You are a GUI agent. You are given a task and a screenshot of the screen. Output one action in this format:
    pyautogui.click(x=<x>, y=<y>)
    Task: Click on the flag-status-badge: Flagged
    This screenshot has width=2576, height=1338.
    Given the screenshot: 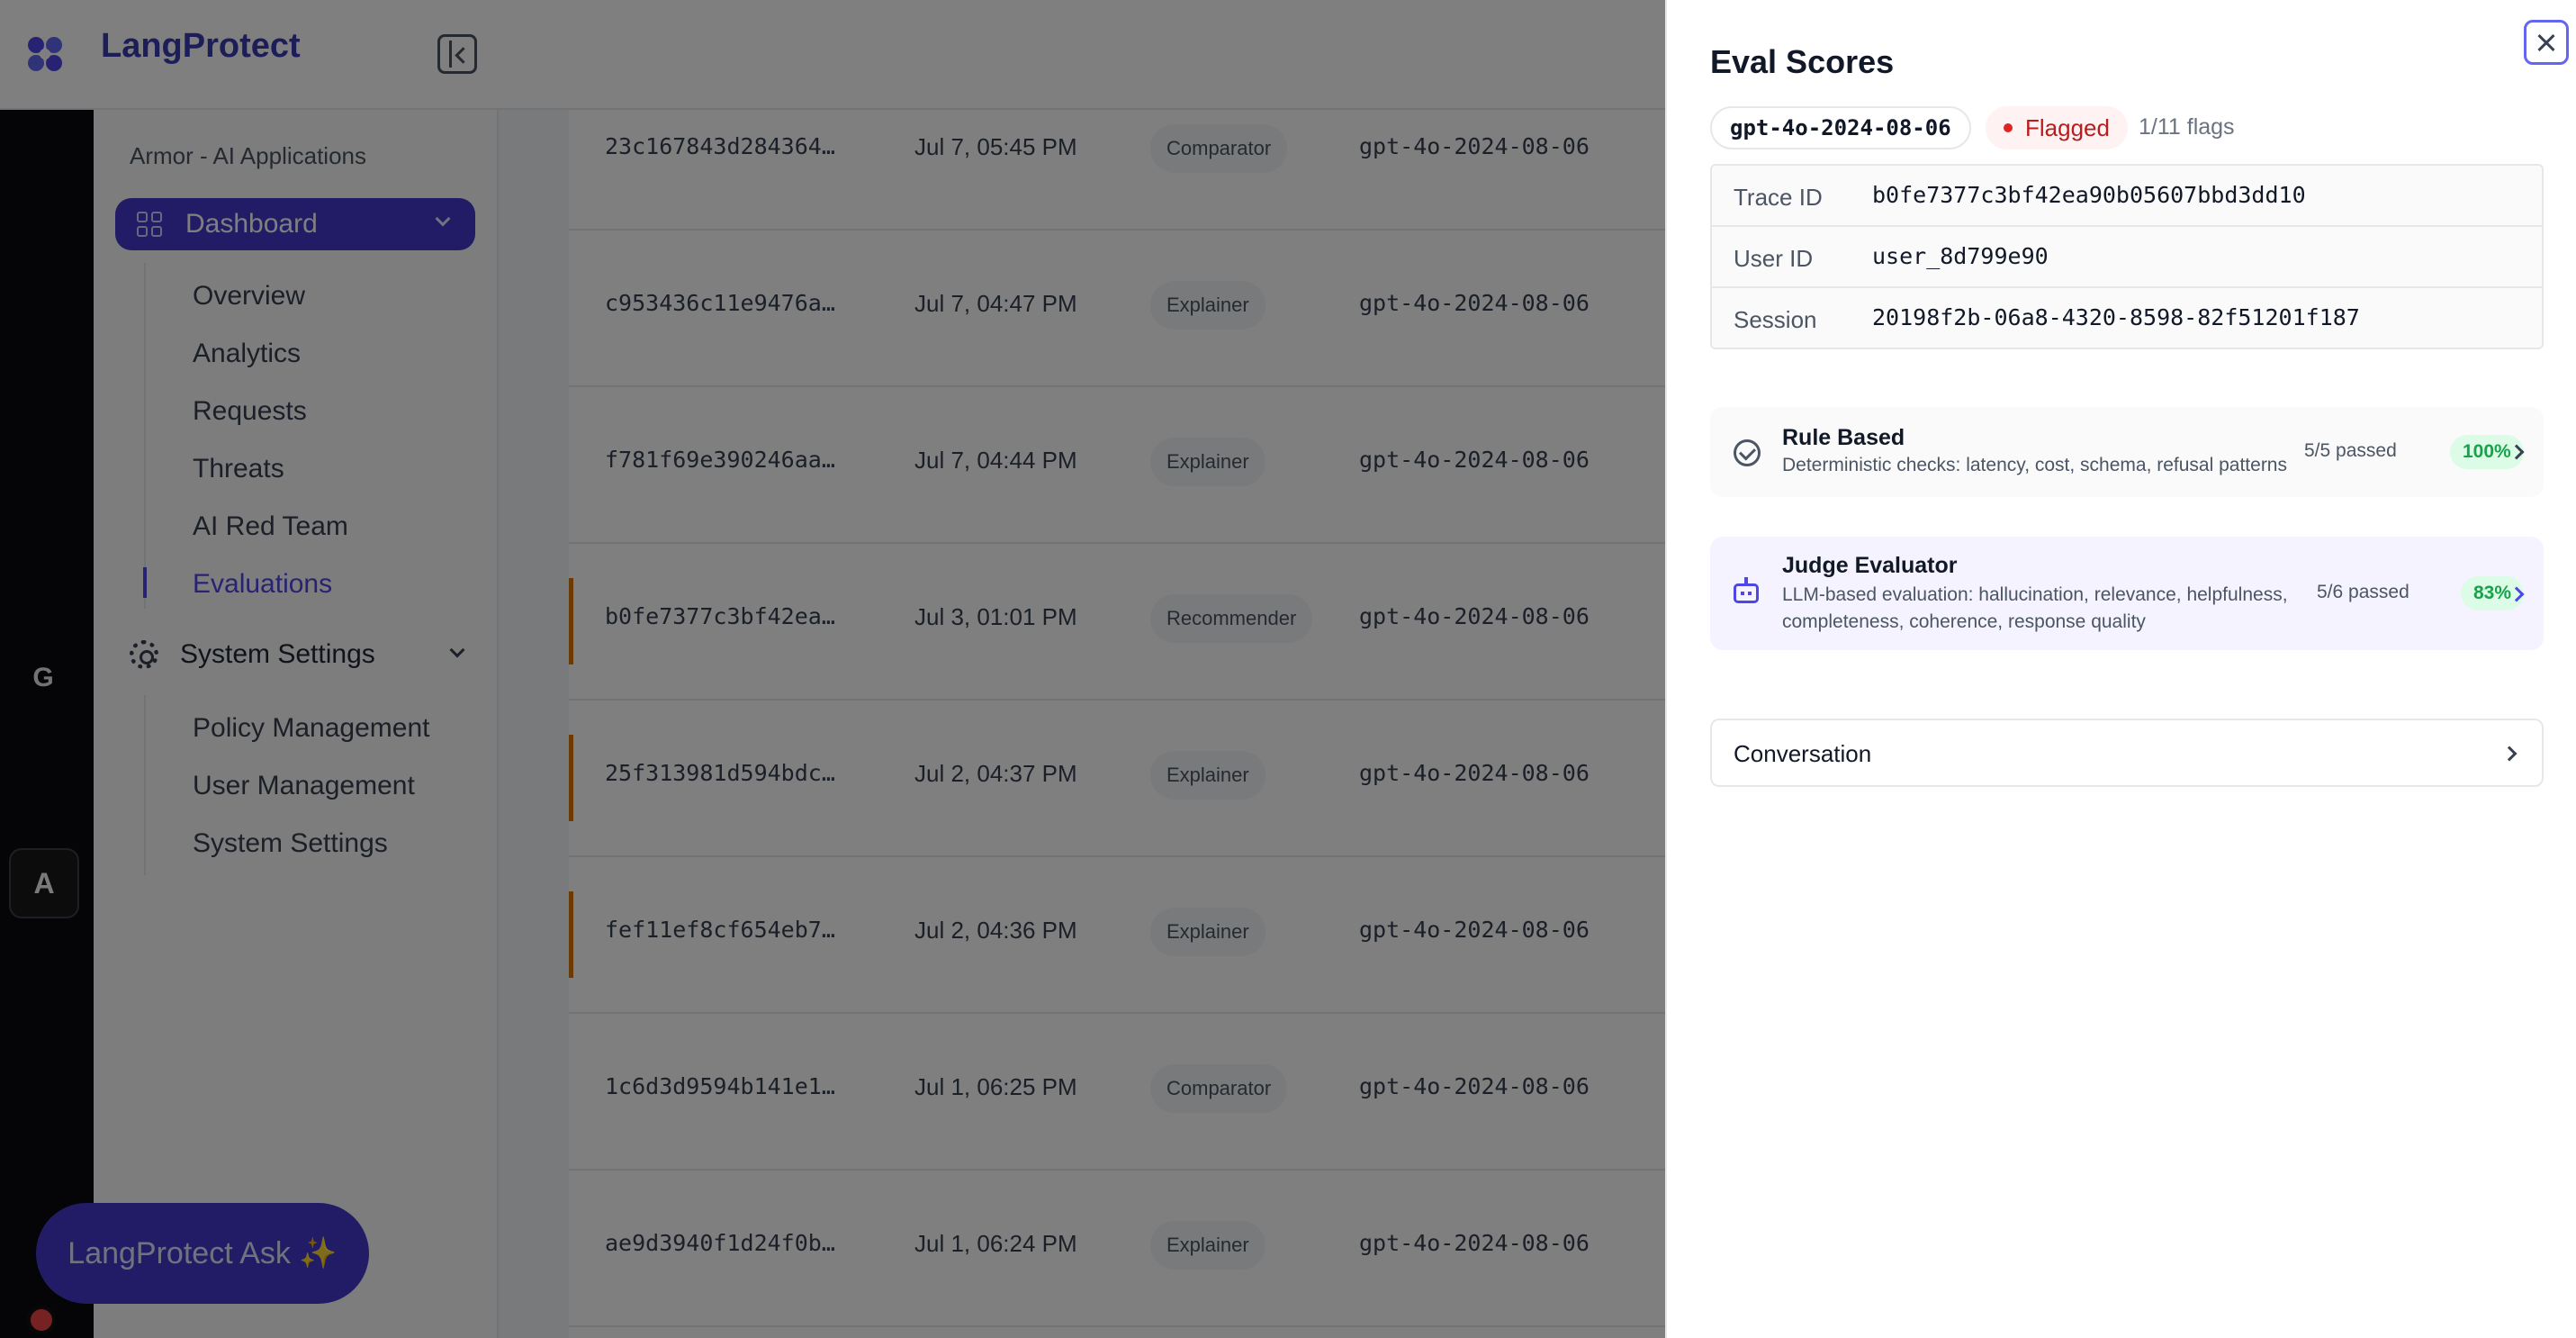 What is the action you would take?
    pyautogui.click(x=2057, y=128)
    